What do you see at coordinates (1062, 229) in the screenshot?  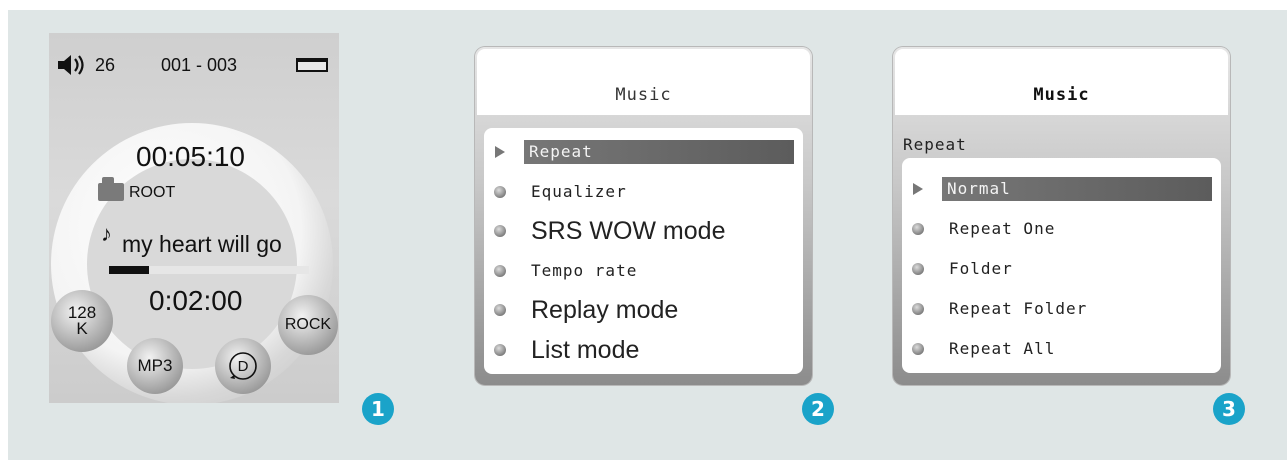 I see `repeat-option-item: Repeat One` at bounding box center [1062, 229].